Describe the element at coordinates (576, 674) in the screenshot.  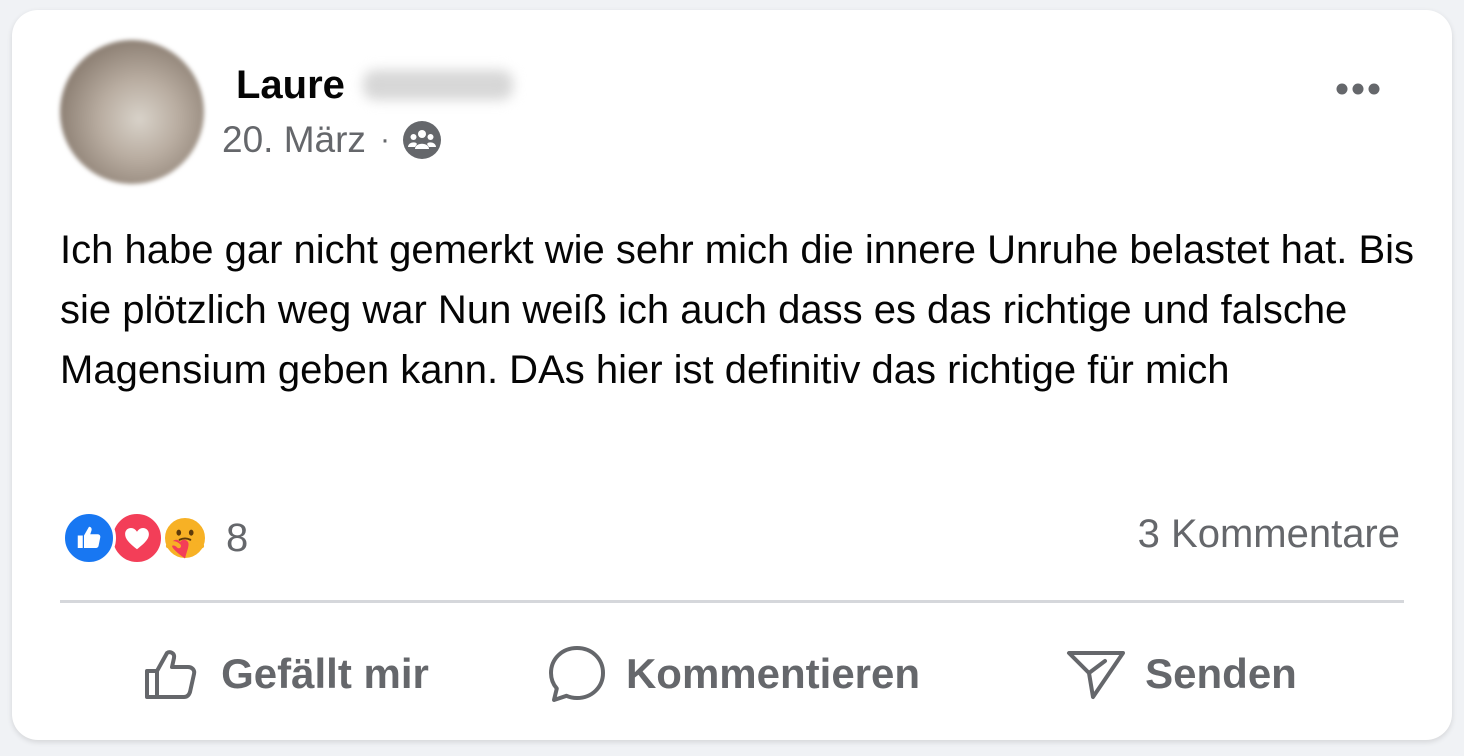
I see `comment-bubble-icon` at that location.